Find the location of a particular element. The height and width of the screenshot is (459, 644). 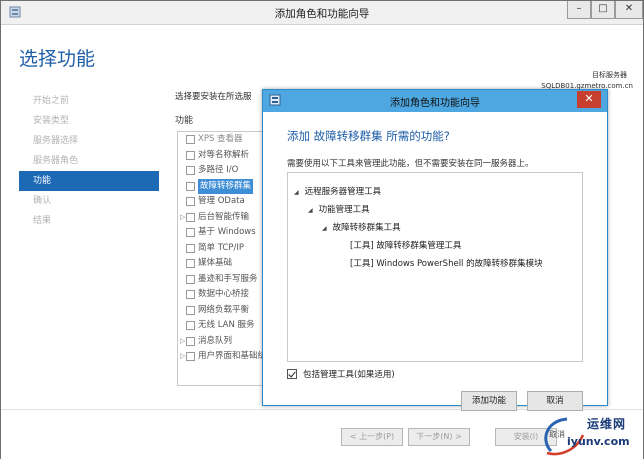

feature-row: 数据中心桥接 is located at coordinates (223, 295).